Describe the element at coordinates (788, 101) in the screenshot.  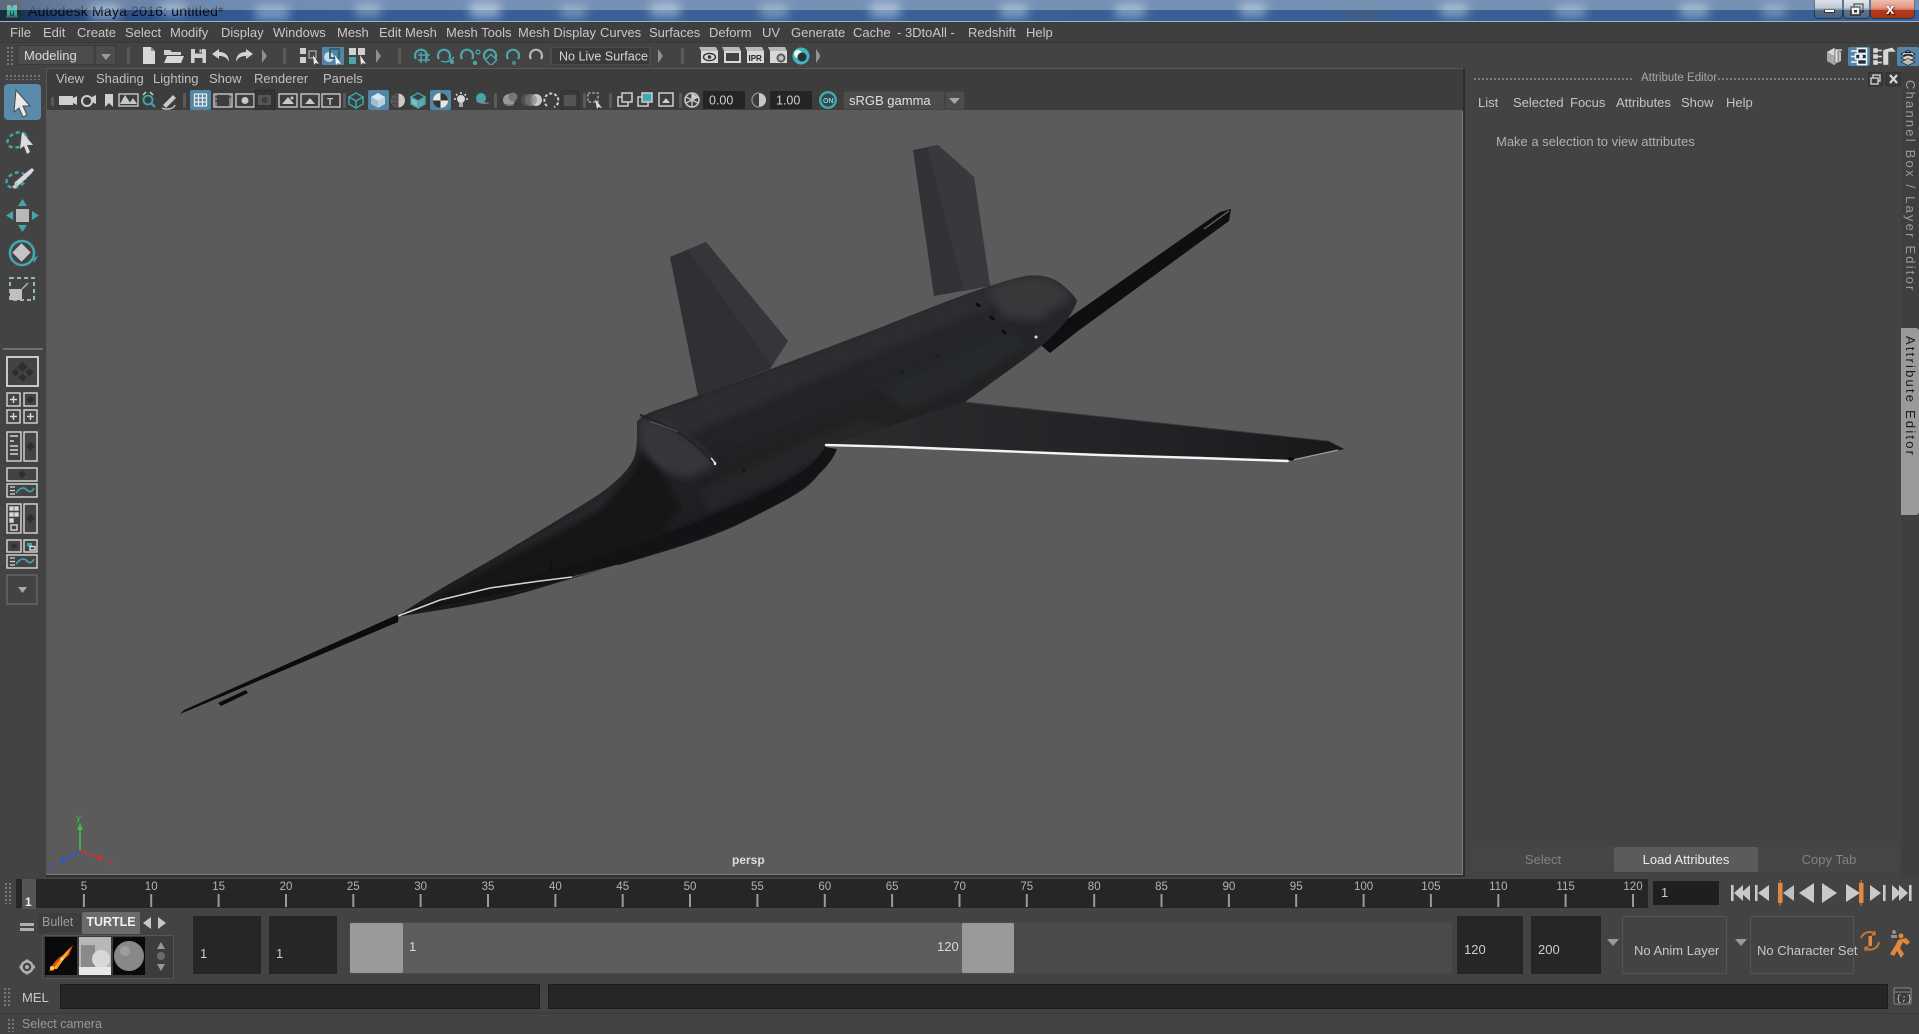
I see `svg-text: 1.00` at that location.